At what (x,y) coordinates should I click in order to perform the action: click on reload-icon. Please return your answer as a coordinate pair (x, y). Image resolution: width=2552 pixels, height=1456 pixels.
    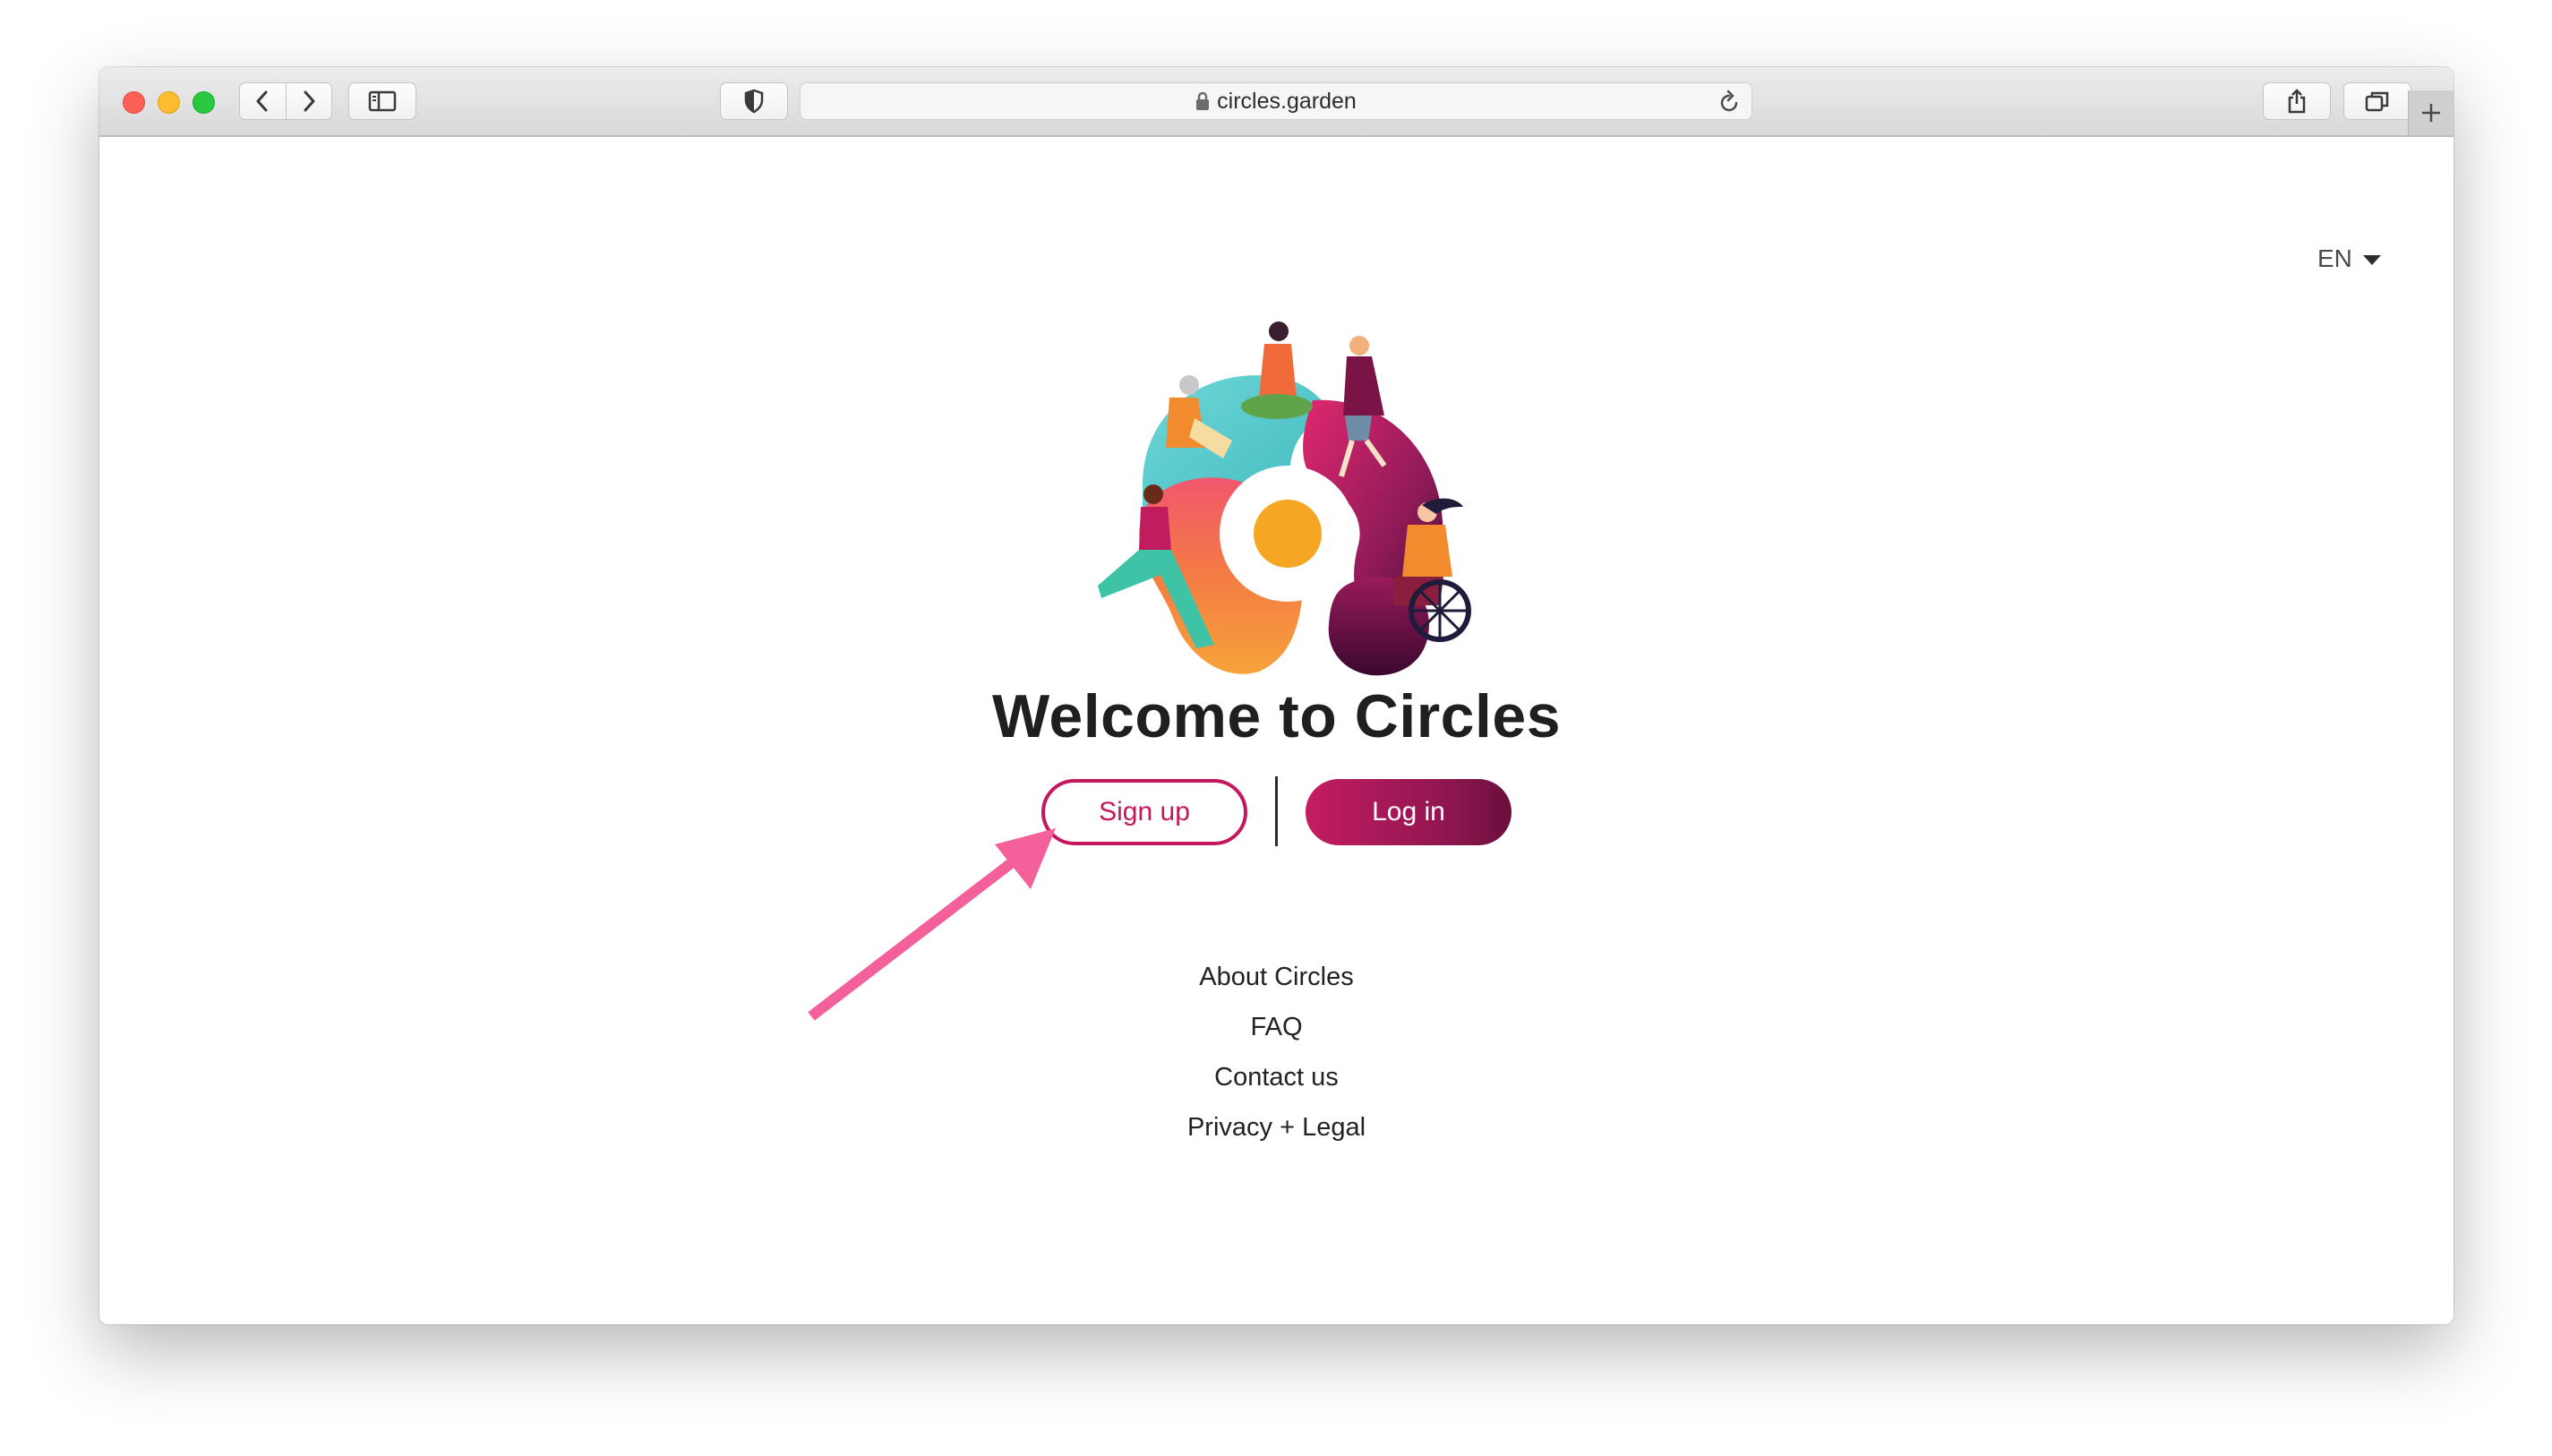
    Looking at the image, I should click on (1729, 101).